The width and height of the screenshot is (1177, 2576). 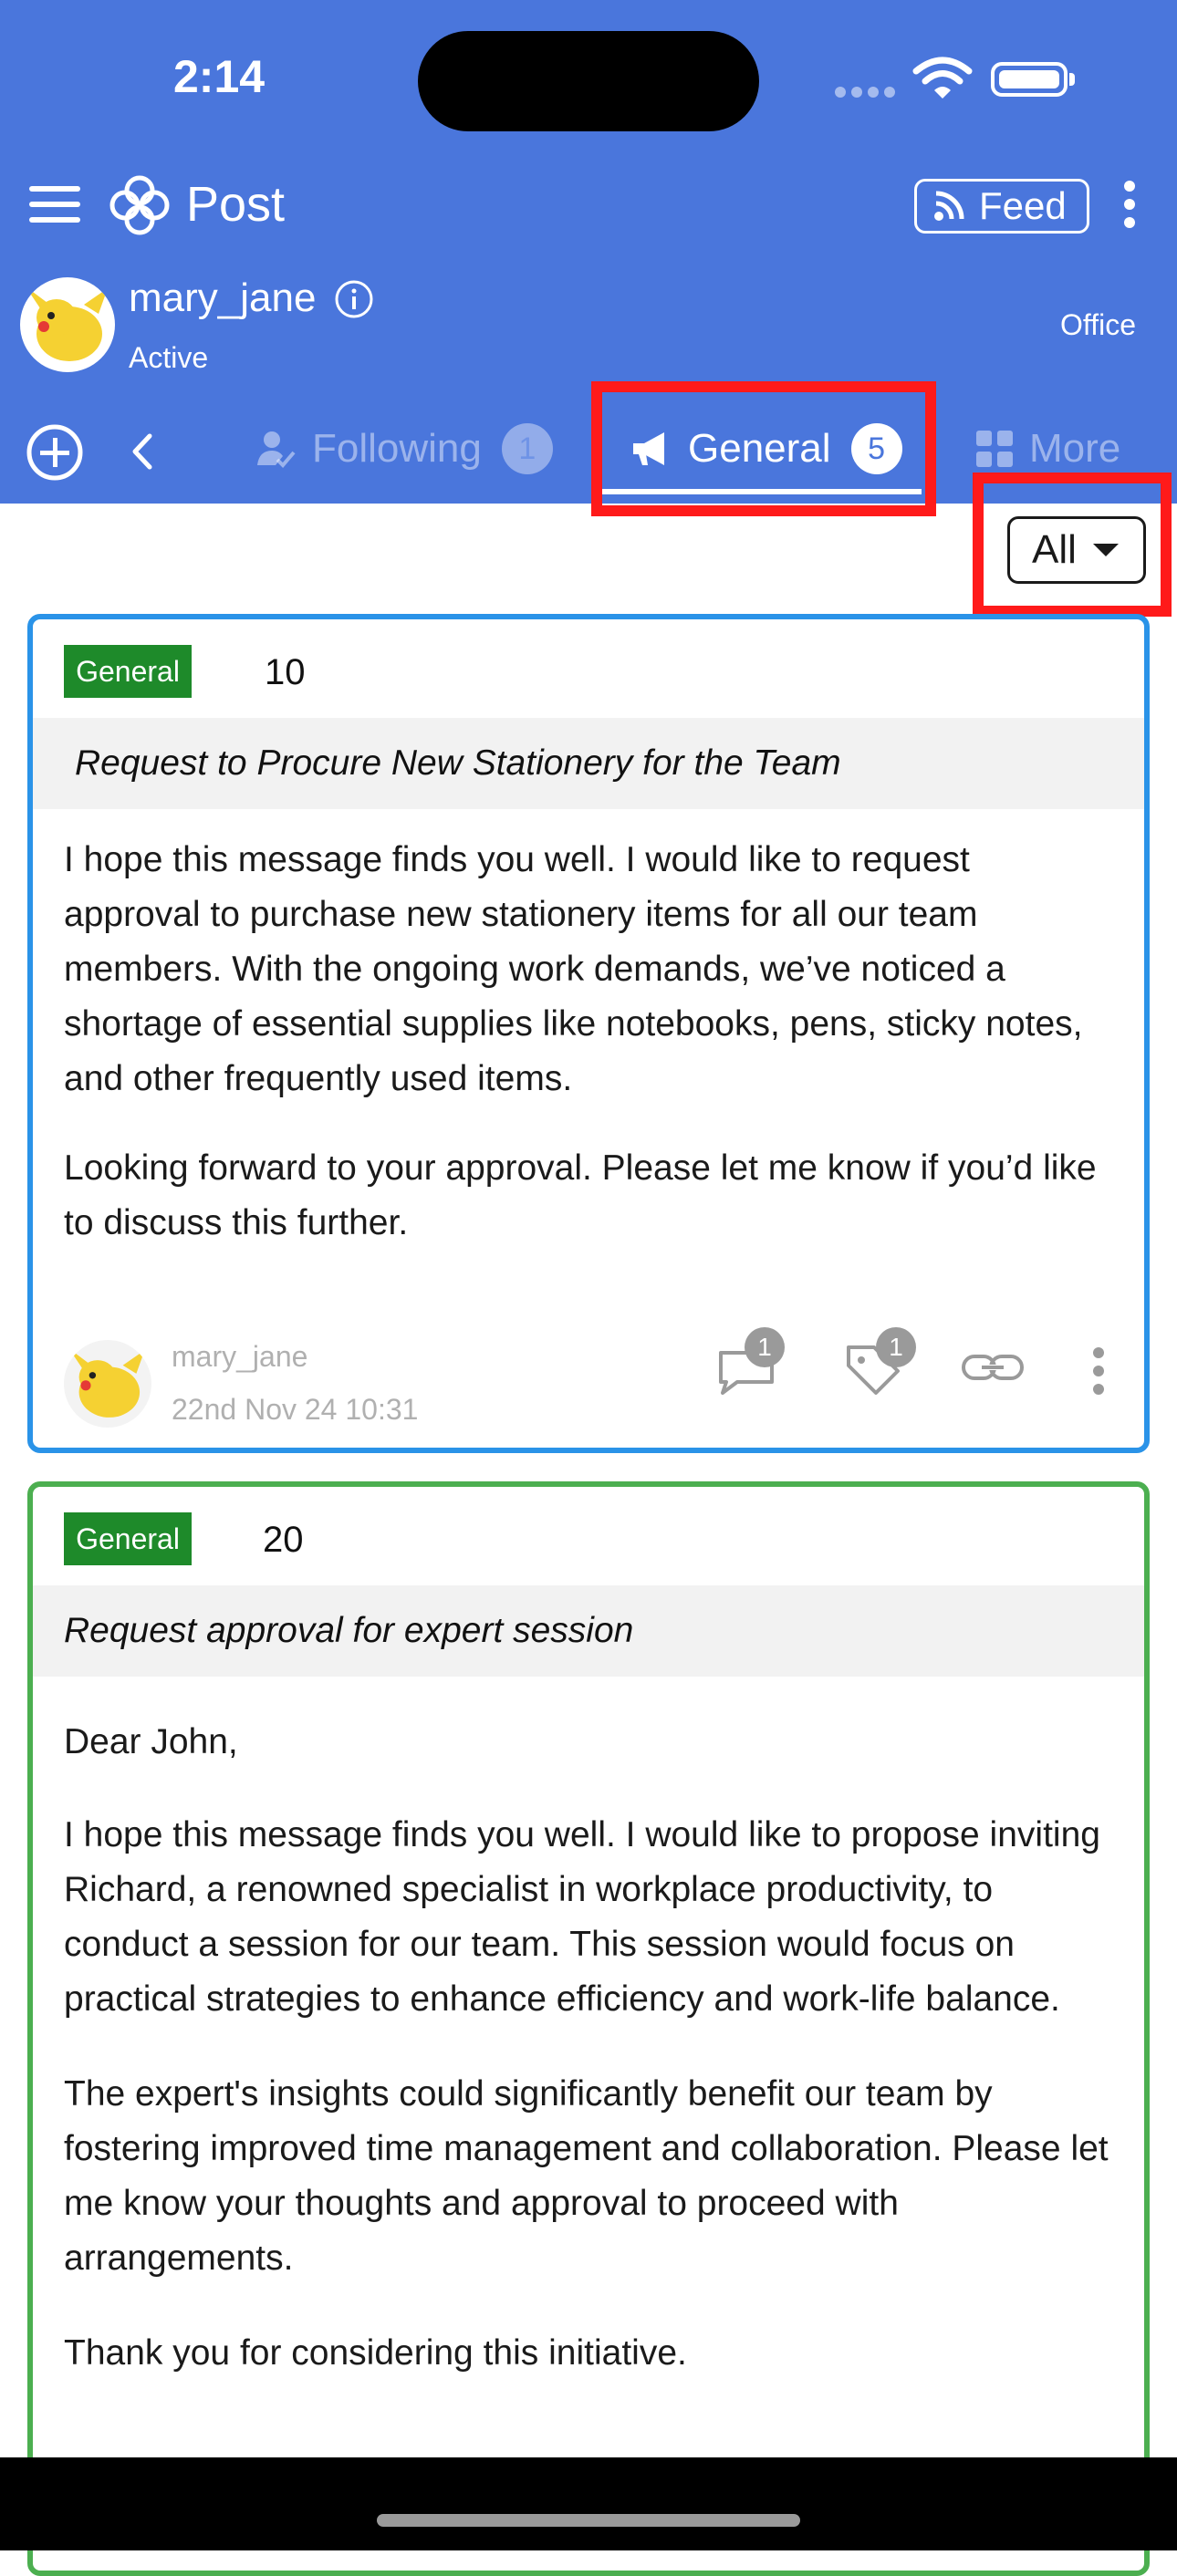 I want to click on hamburger-menu-icon, so click(x=55, y=204).